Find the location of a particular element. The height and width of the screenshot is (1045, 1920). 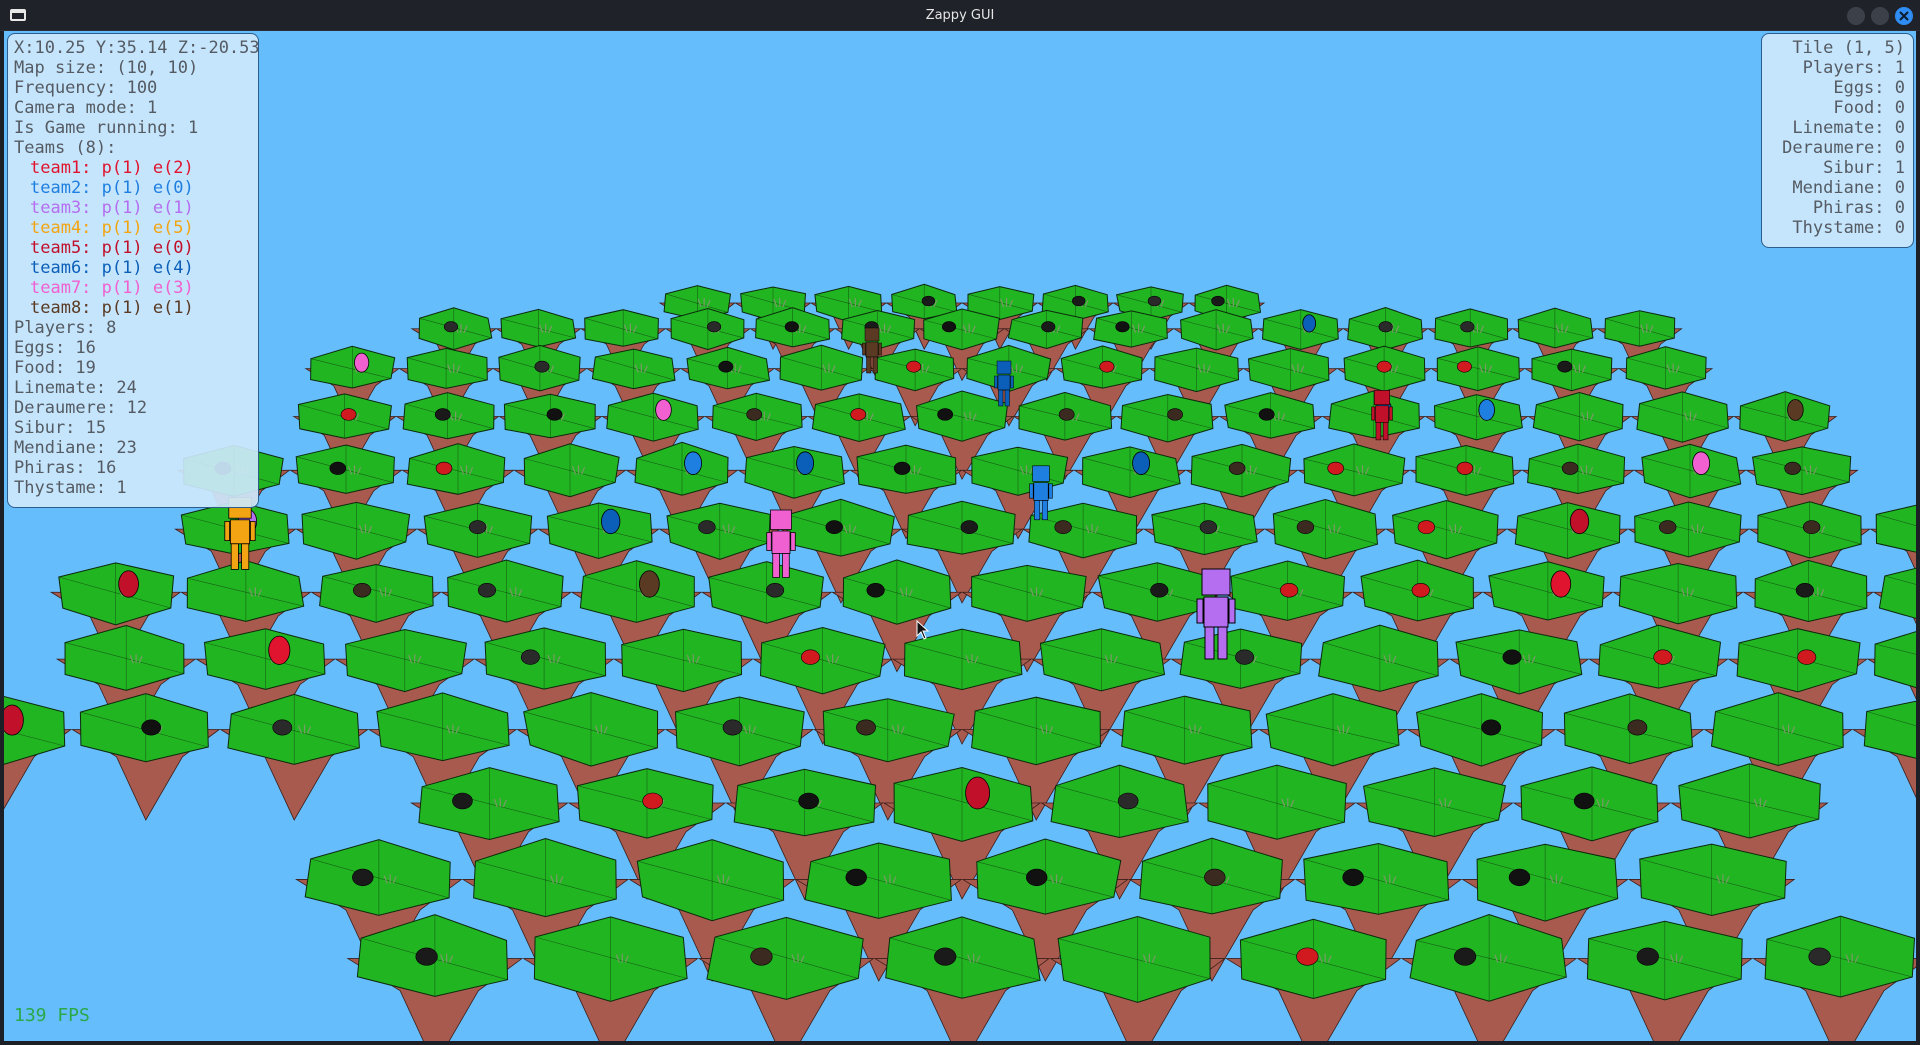

phiras-count: Phiras: 16 is located at coordinates (65, 468).